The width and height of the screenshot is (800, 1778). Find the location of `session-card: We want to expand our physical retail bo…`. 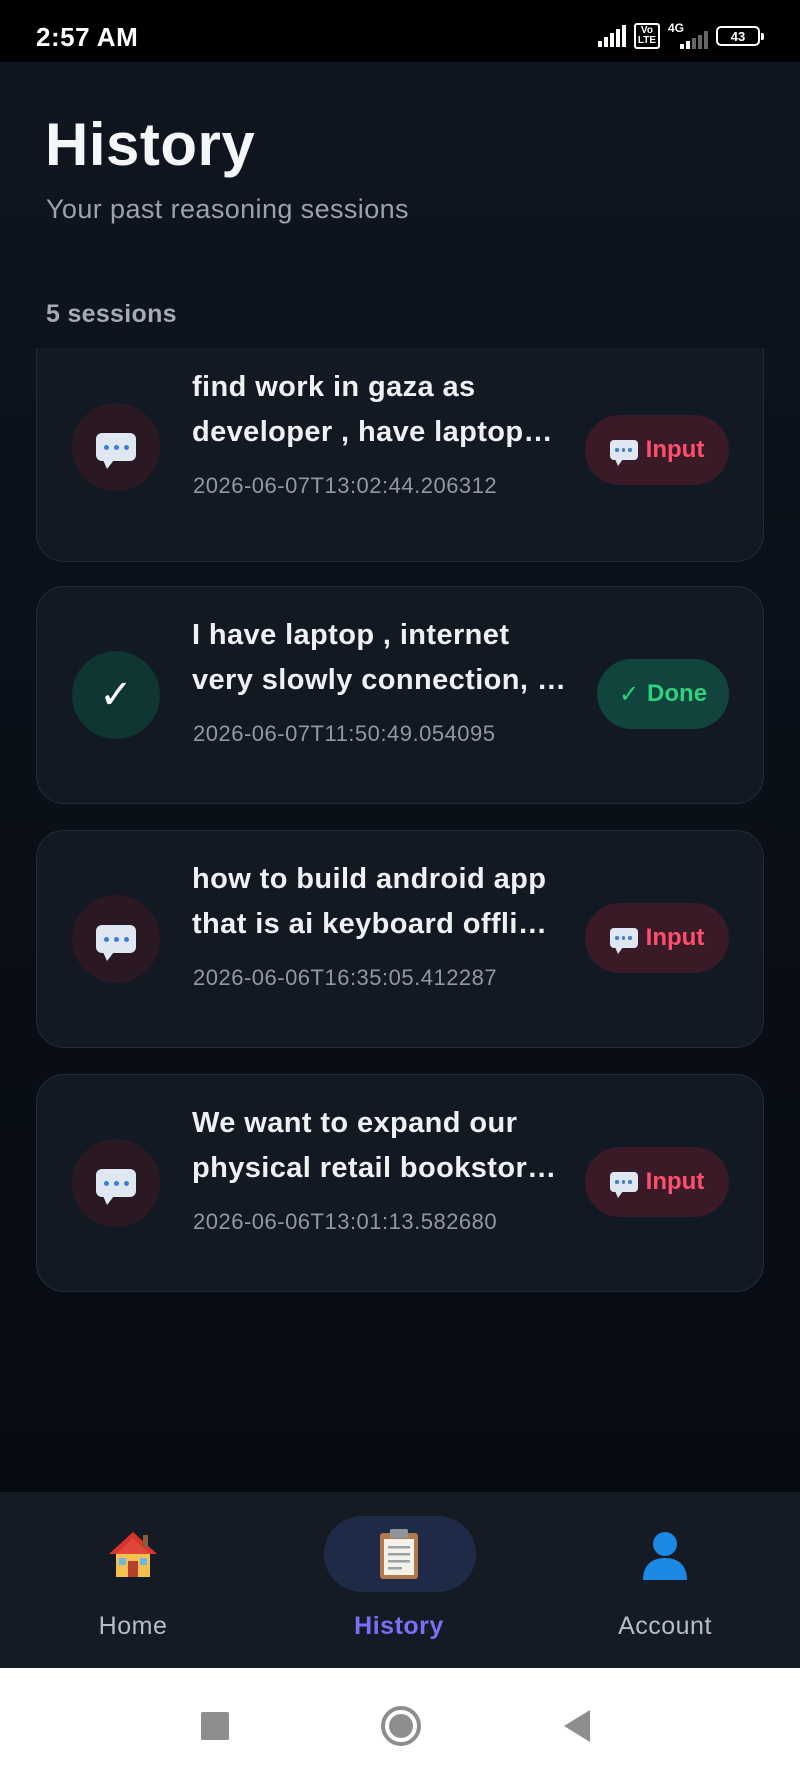

session-card: We want to expand our physical retail bo… is located at coordinates (400, 1183).